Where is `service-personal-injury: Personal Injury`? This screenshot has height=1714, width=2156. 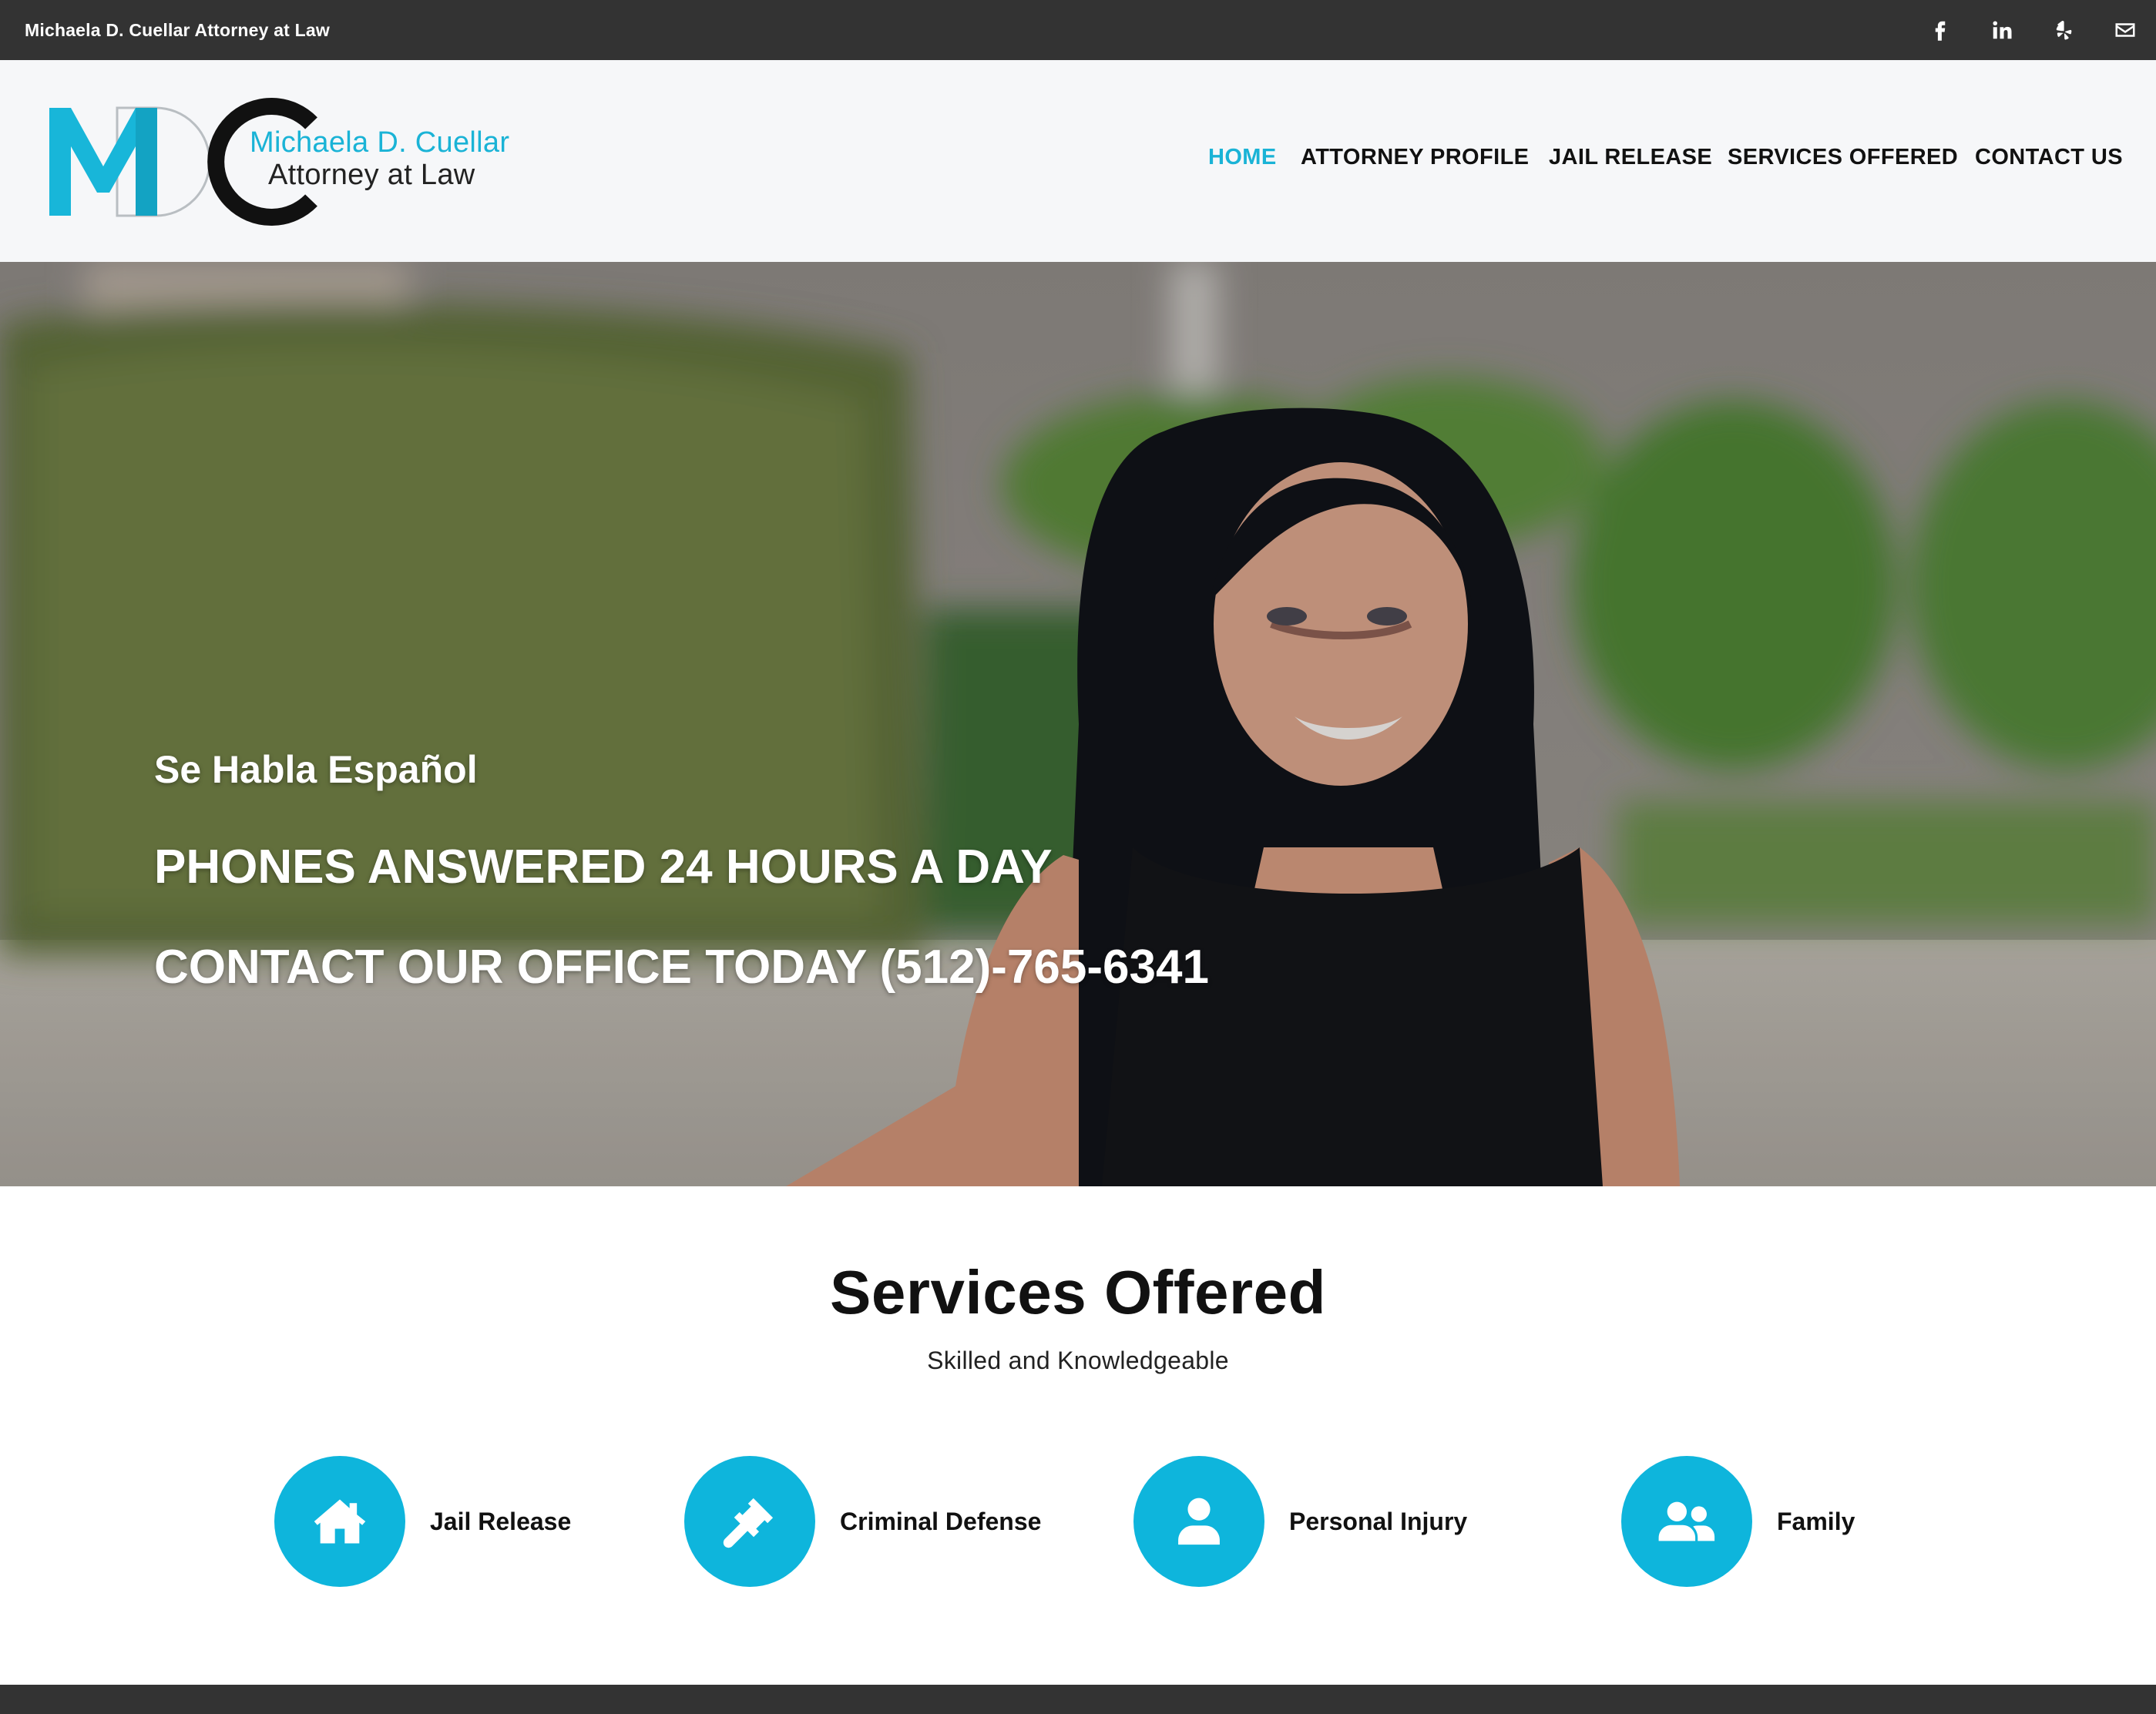 service-personal-injury: Personal Injury is located at coordinates (1300, 1521).